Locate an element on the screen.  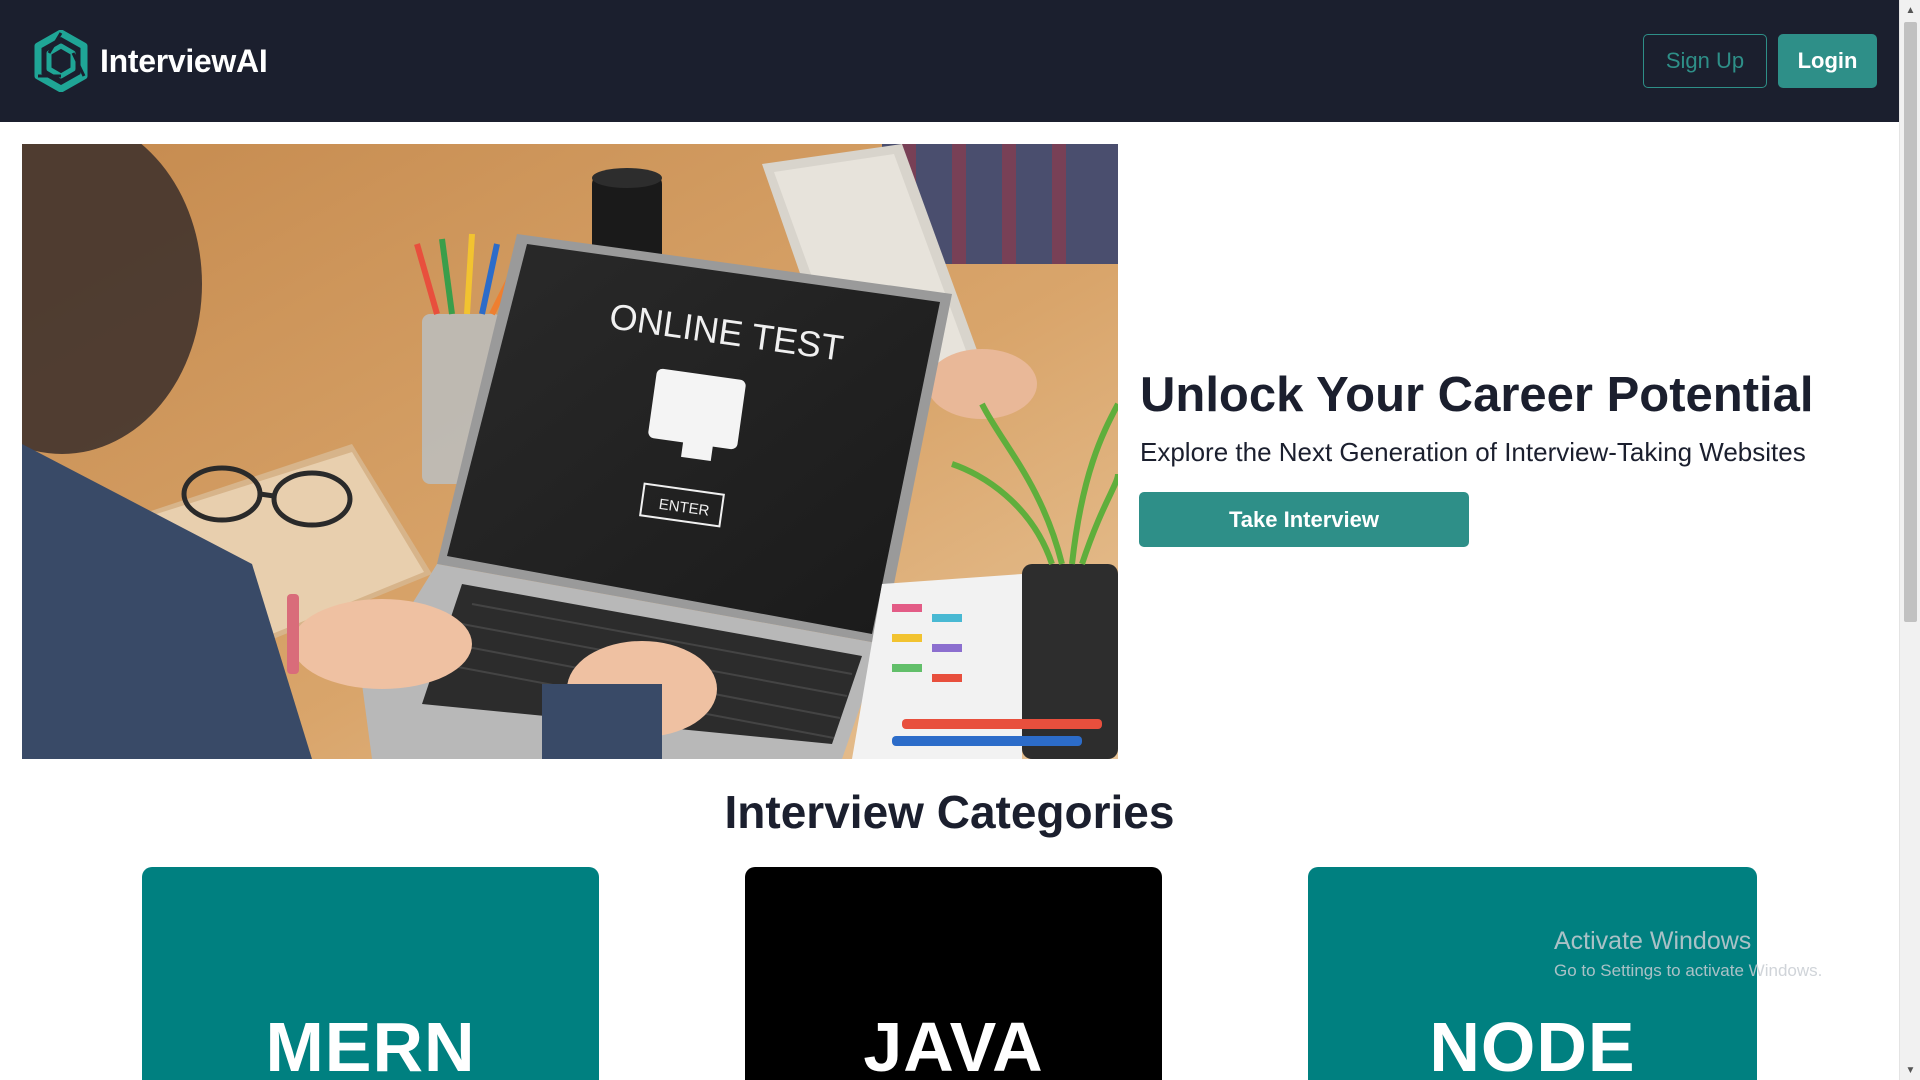
category-label: MERN is located at coordinates (370, 1044).